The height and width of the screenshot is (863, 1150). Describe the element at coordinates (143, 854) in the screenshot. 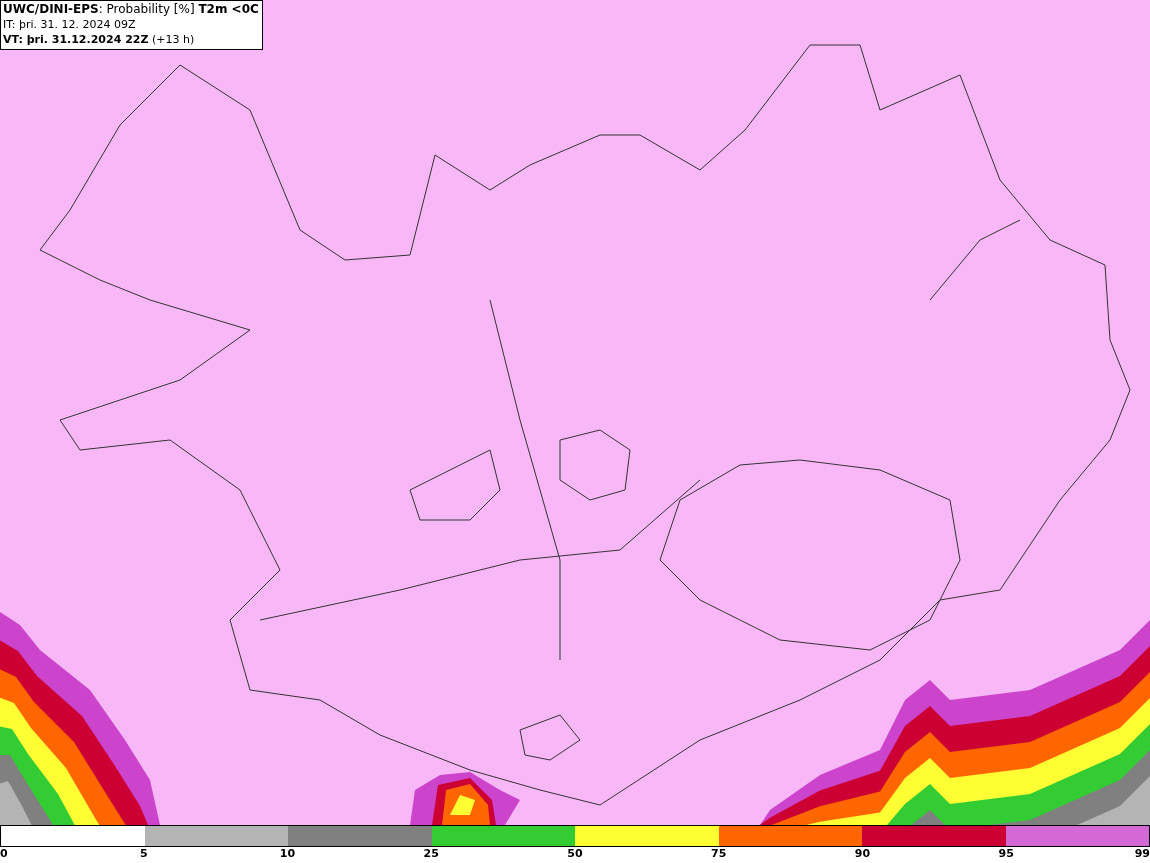

I see `legend-tick-label: 5` at that location.